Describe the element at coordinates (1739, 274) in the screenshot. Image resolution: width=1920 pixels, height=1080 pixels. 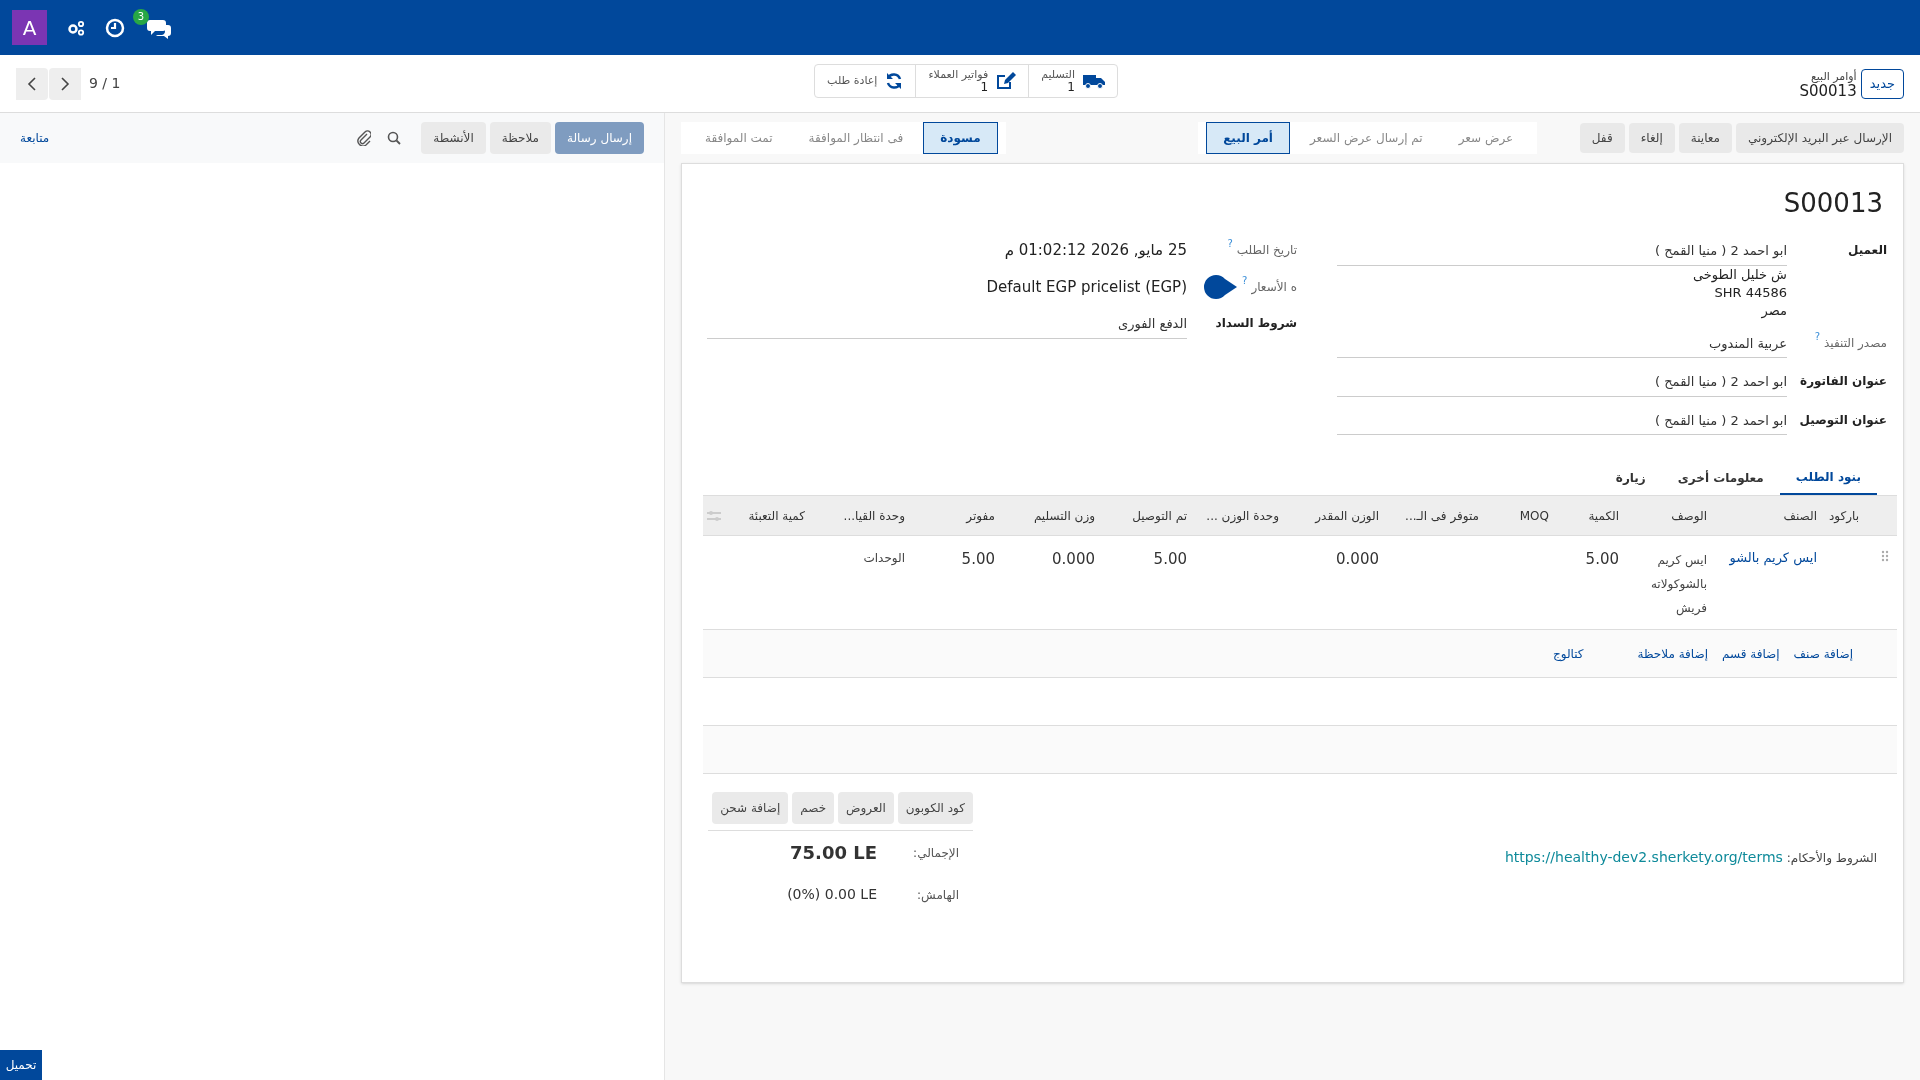
I see `address-line: ش خليل الطوخى` at that location.